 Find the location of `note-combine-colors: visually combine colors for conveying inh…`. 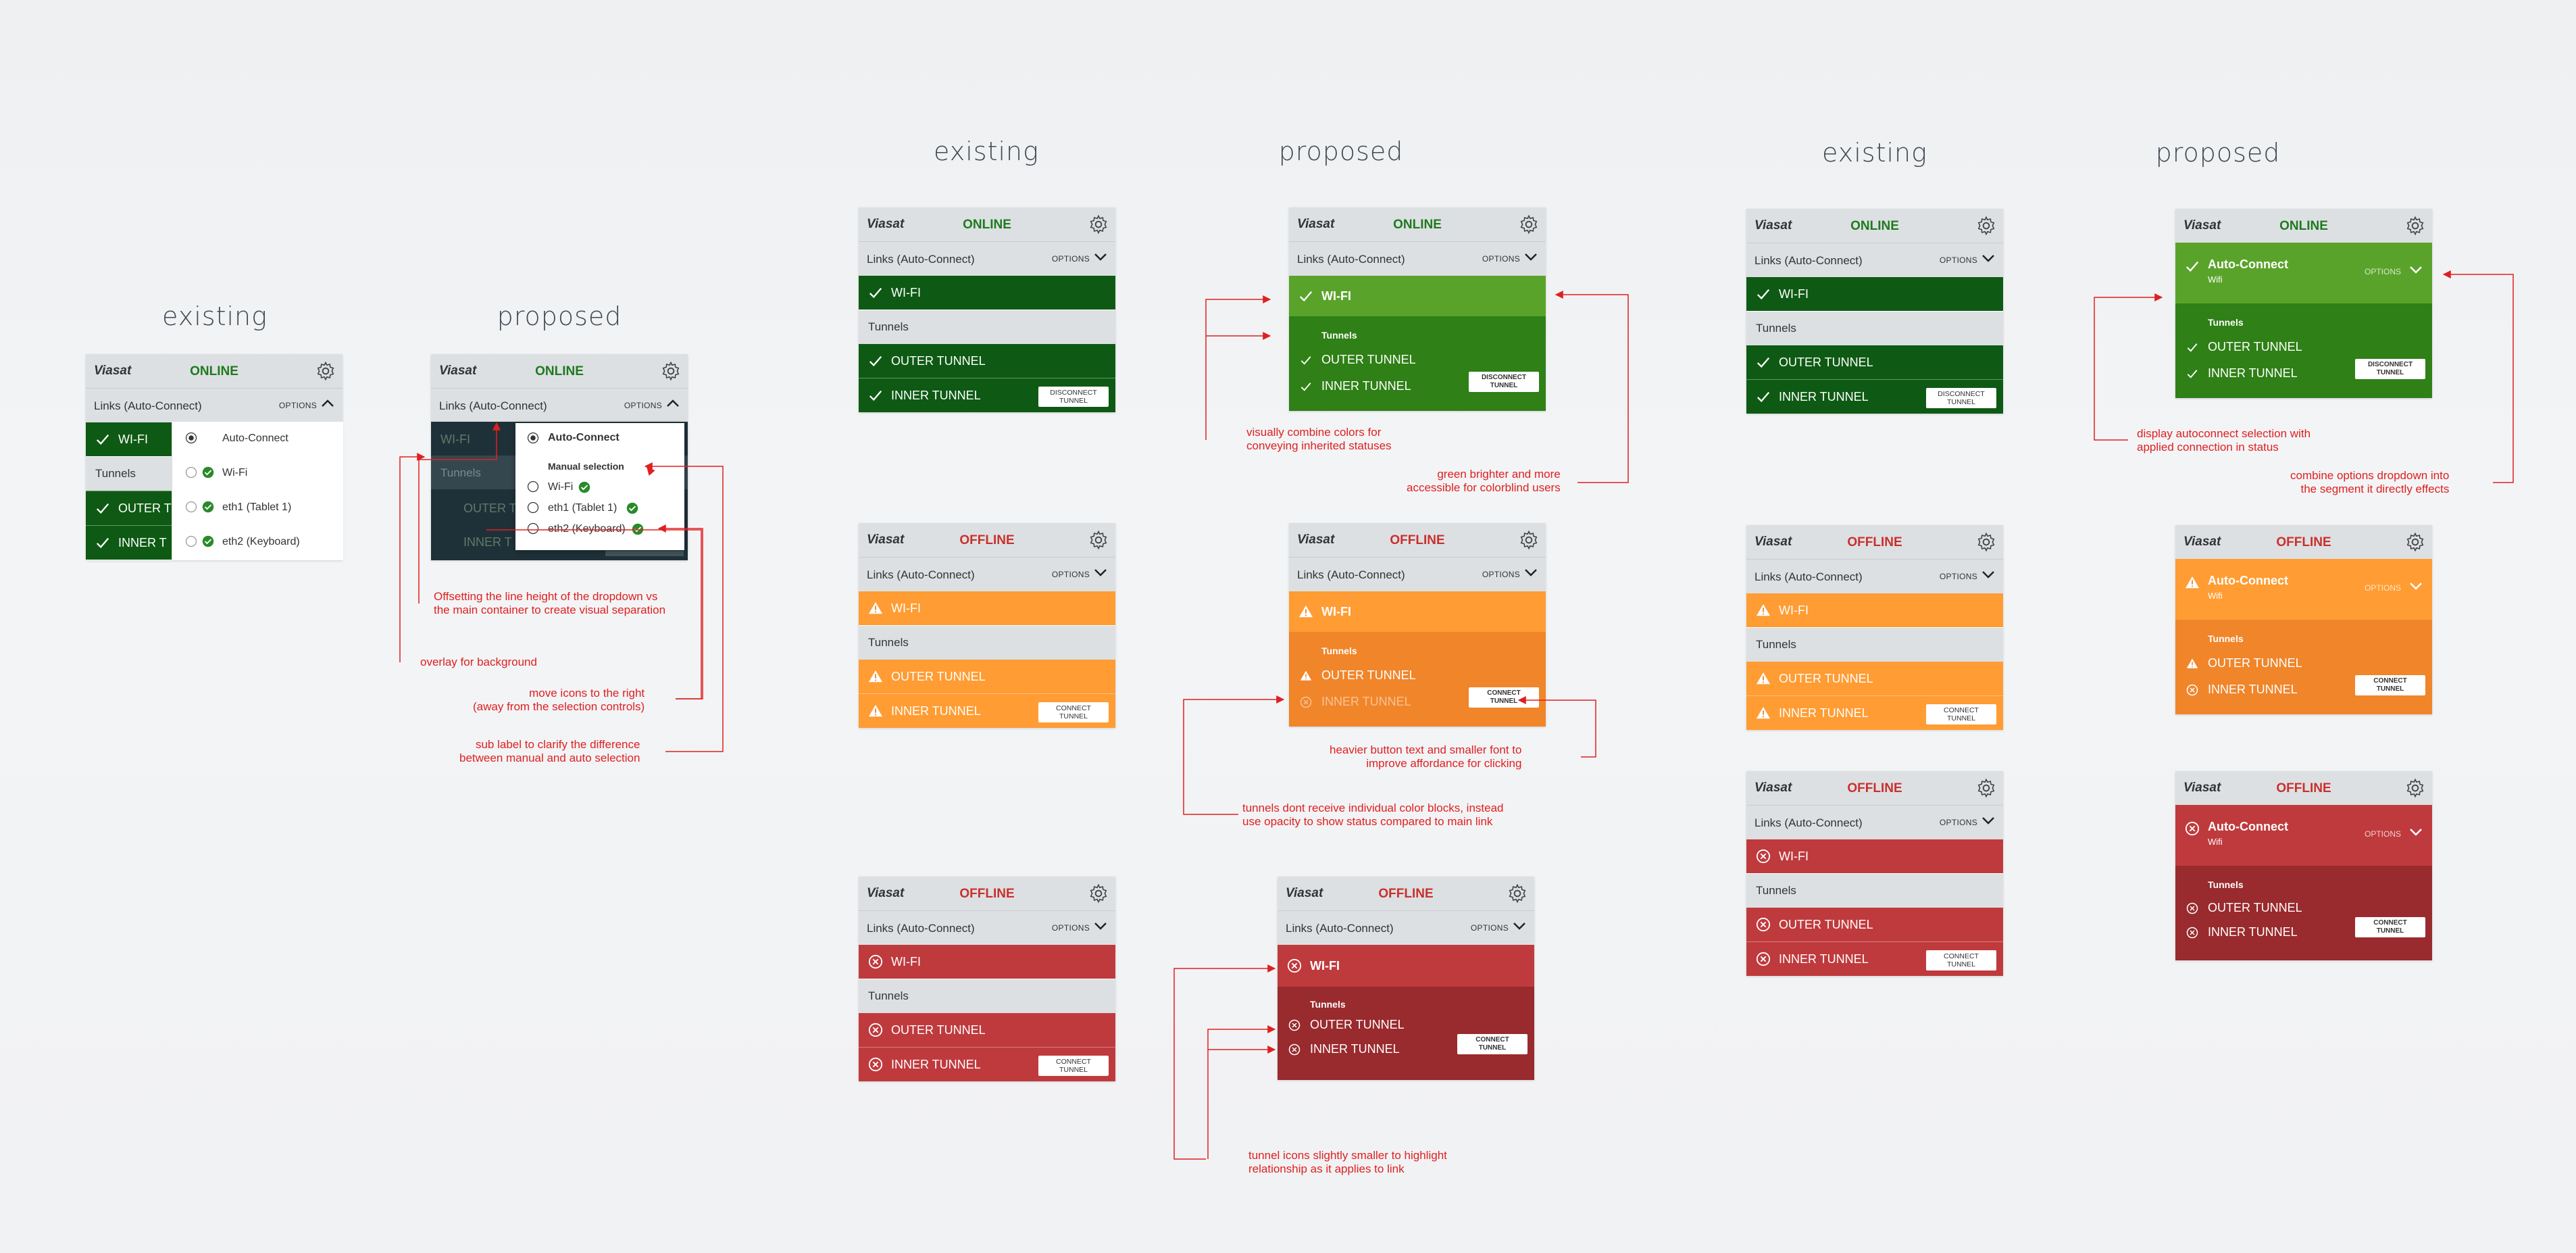

note-combine-colors: visually combine colors for conveying inh… is located at coordinates (1319, 439).